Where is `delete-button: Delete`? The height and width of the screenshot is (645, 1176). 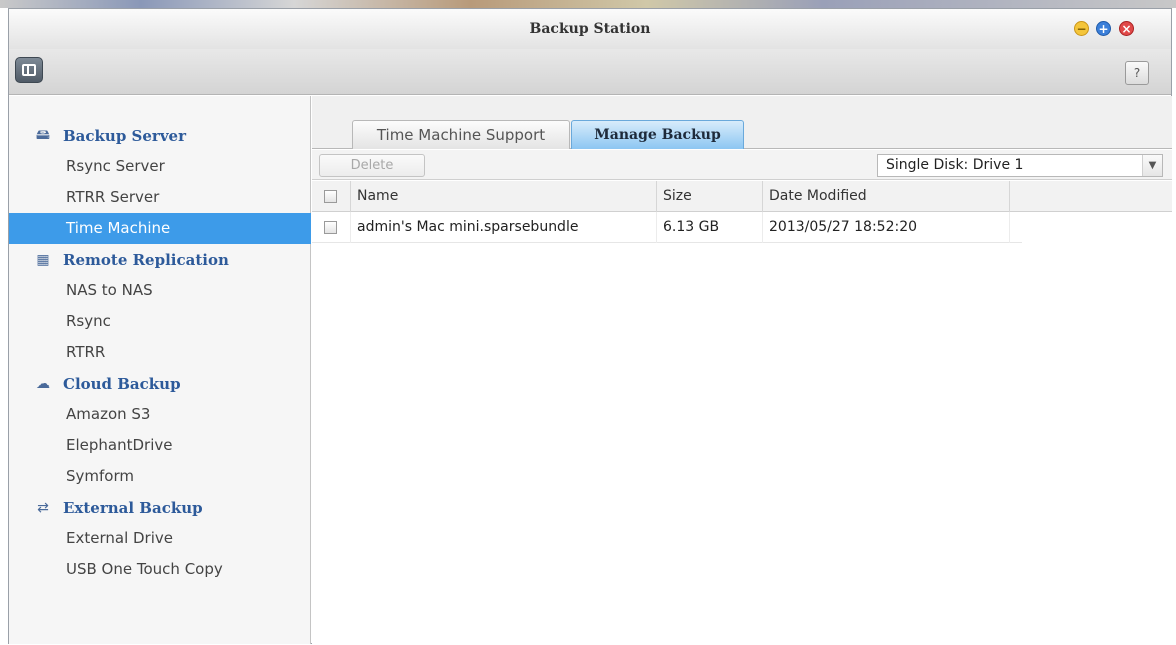 delete-button: Delete is located at coordinates (372, 165).